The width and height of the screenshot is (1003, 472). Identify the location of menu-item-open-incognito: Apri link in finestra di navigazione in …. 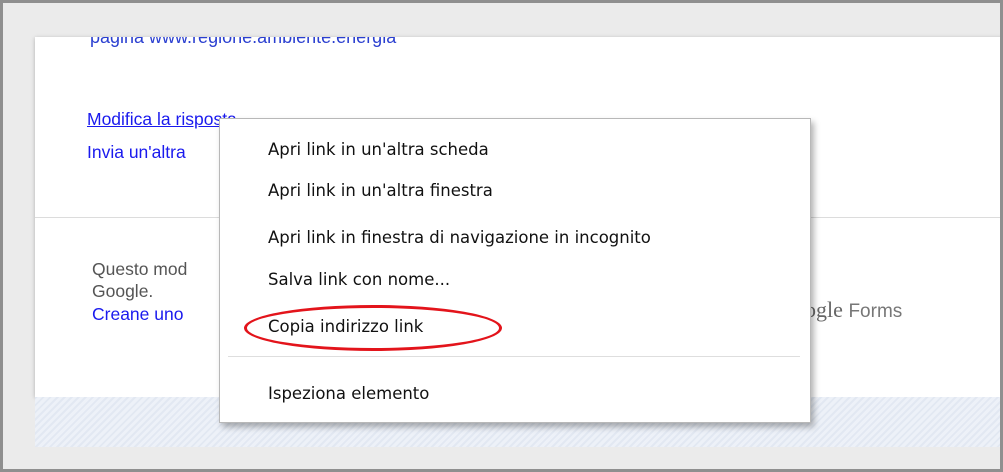
(515, 238).